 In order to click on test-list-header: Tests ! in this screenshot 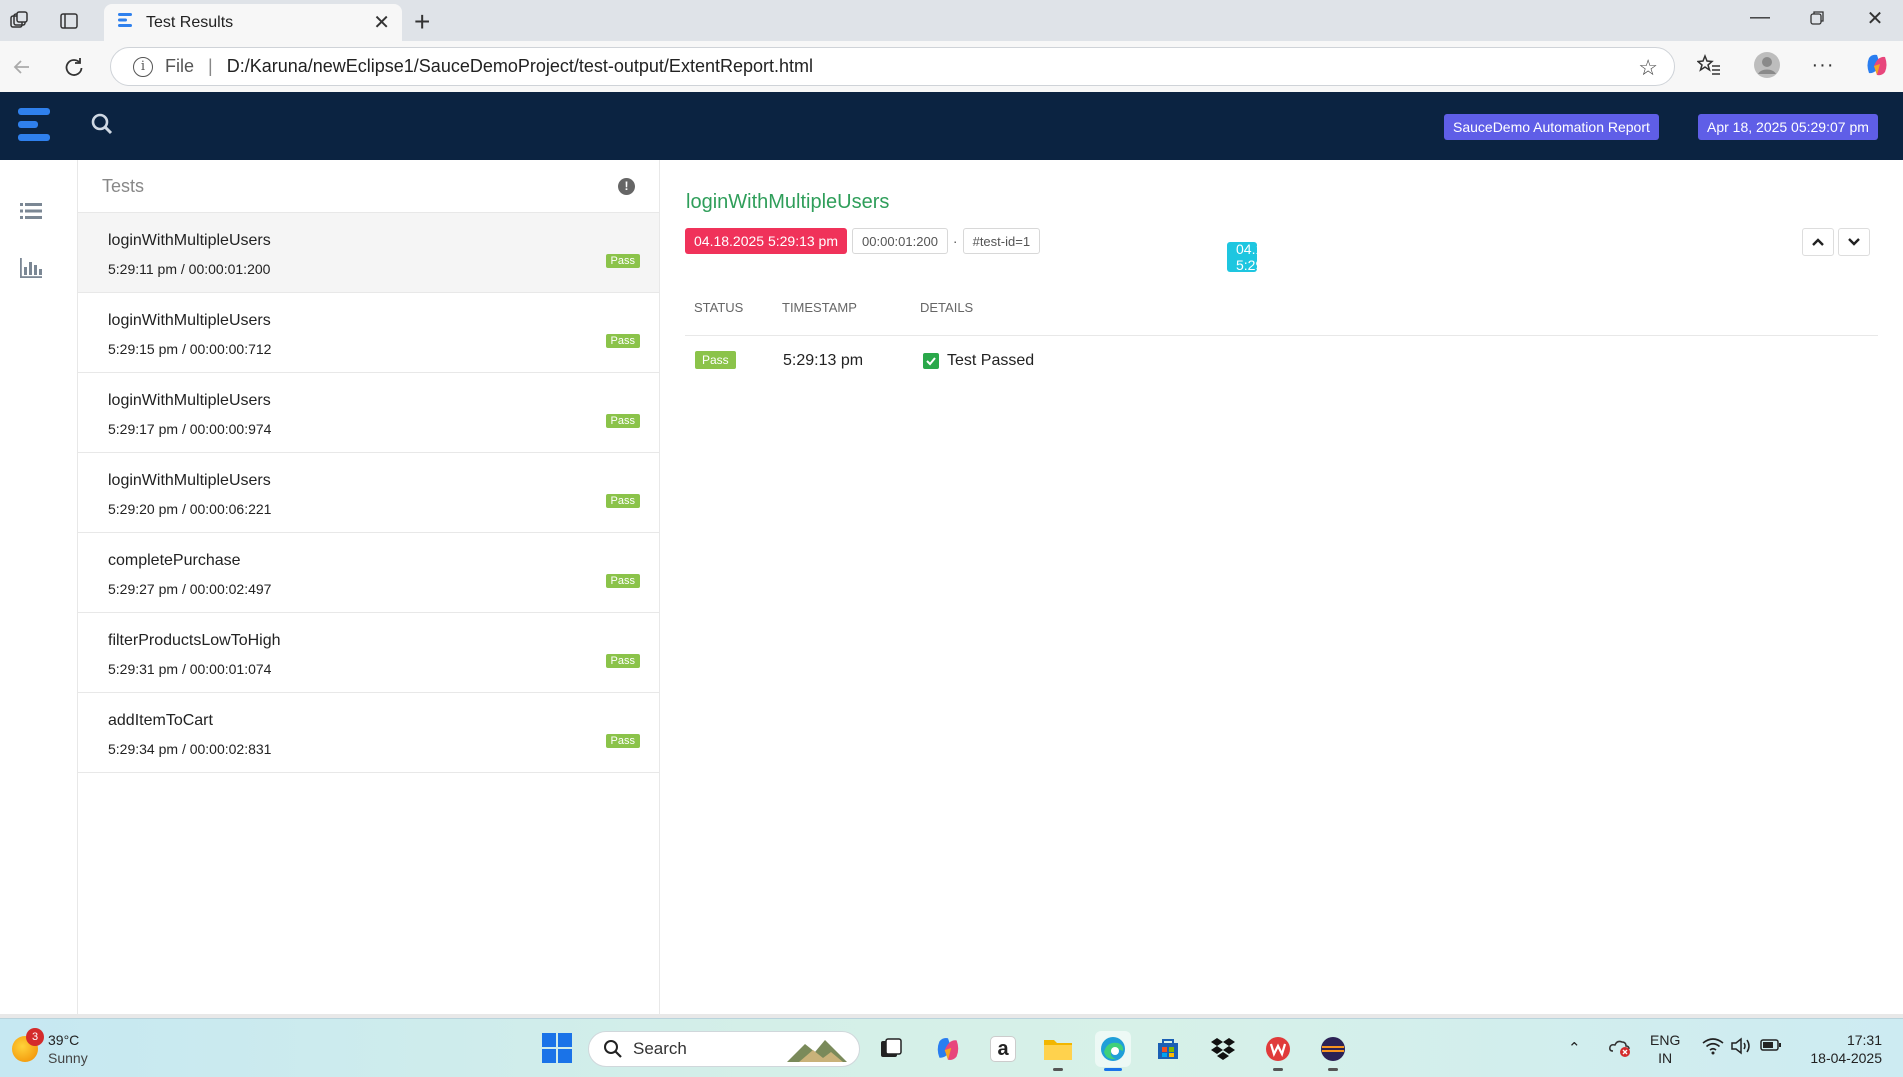, I will do `click(368, 186)`.